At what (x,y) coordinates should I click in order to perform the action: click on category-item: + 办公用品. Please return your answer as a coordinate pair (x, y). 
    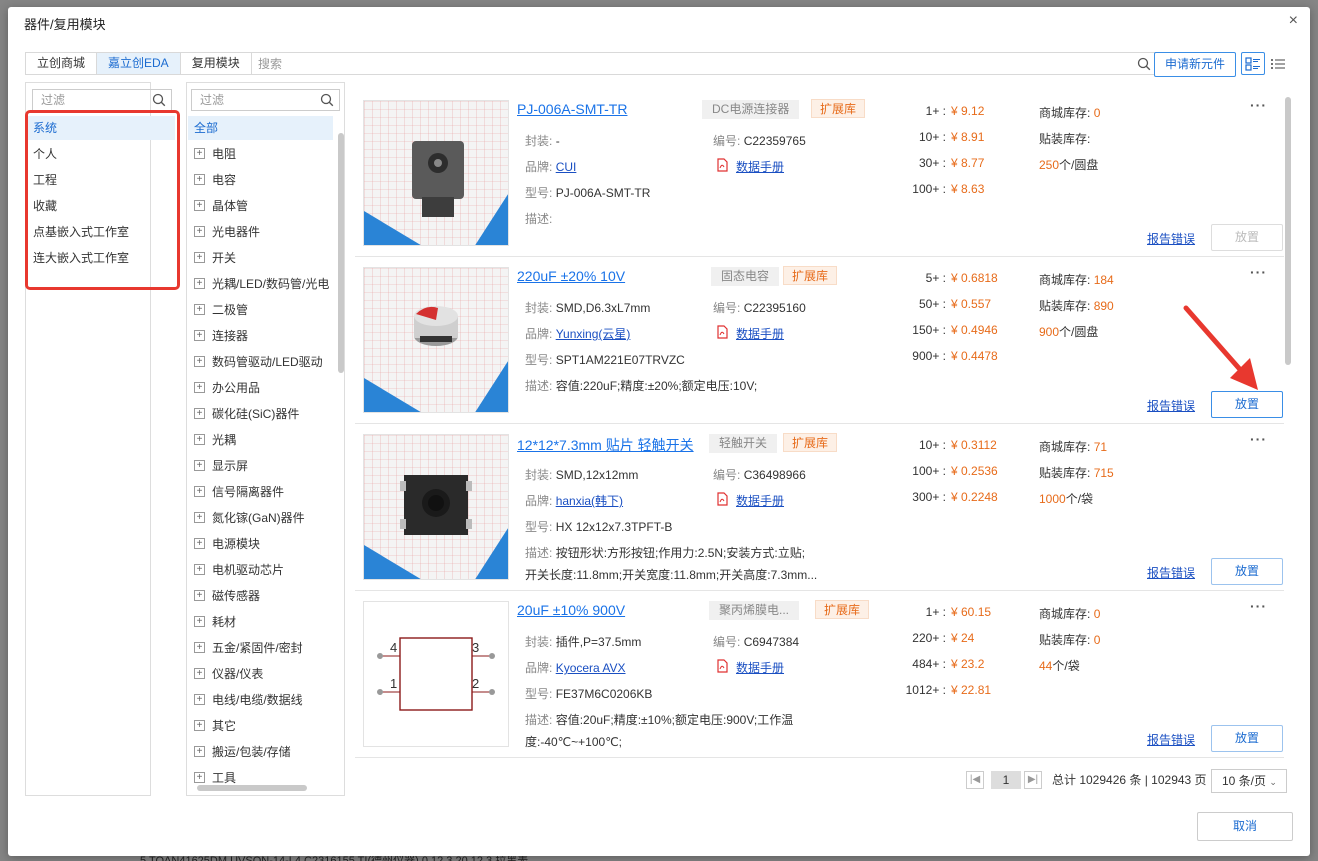
    Looking at the image, I should click on (260, 388).